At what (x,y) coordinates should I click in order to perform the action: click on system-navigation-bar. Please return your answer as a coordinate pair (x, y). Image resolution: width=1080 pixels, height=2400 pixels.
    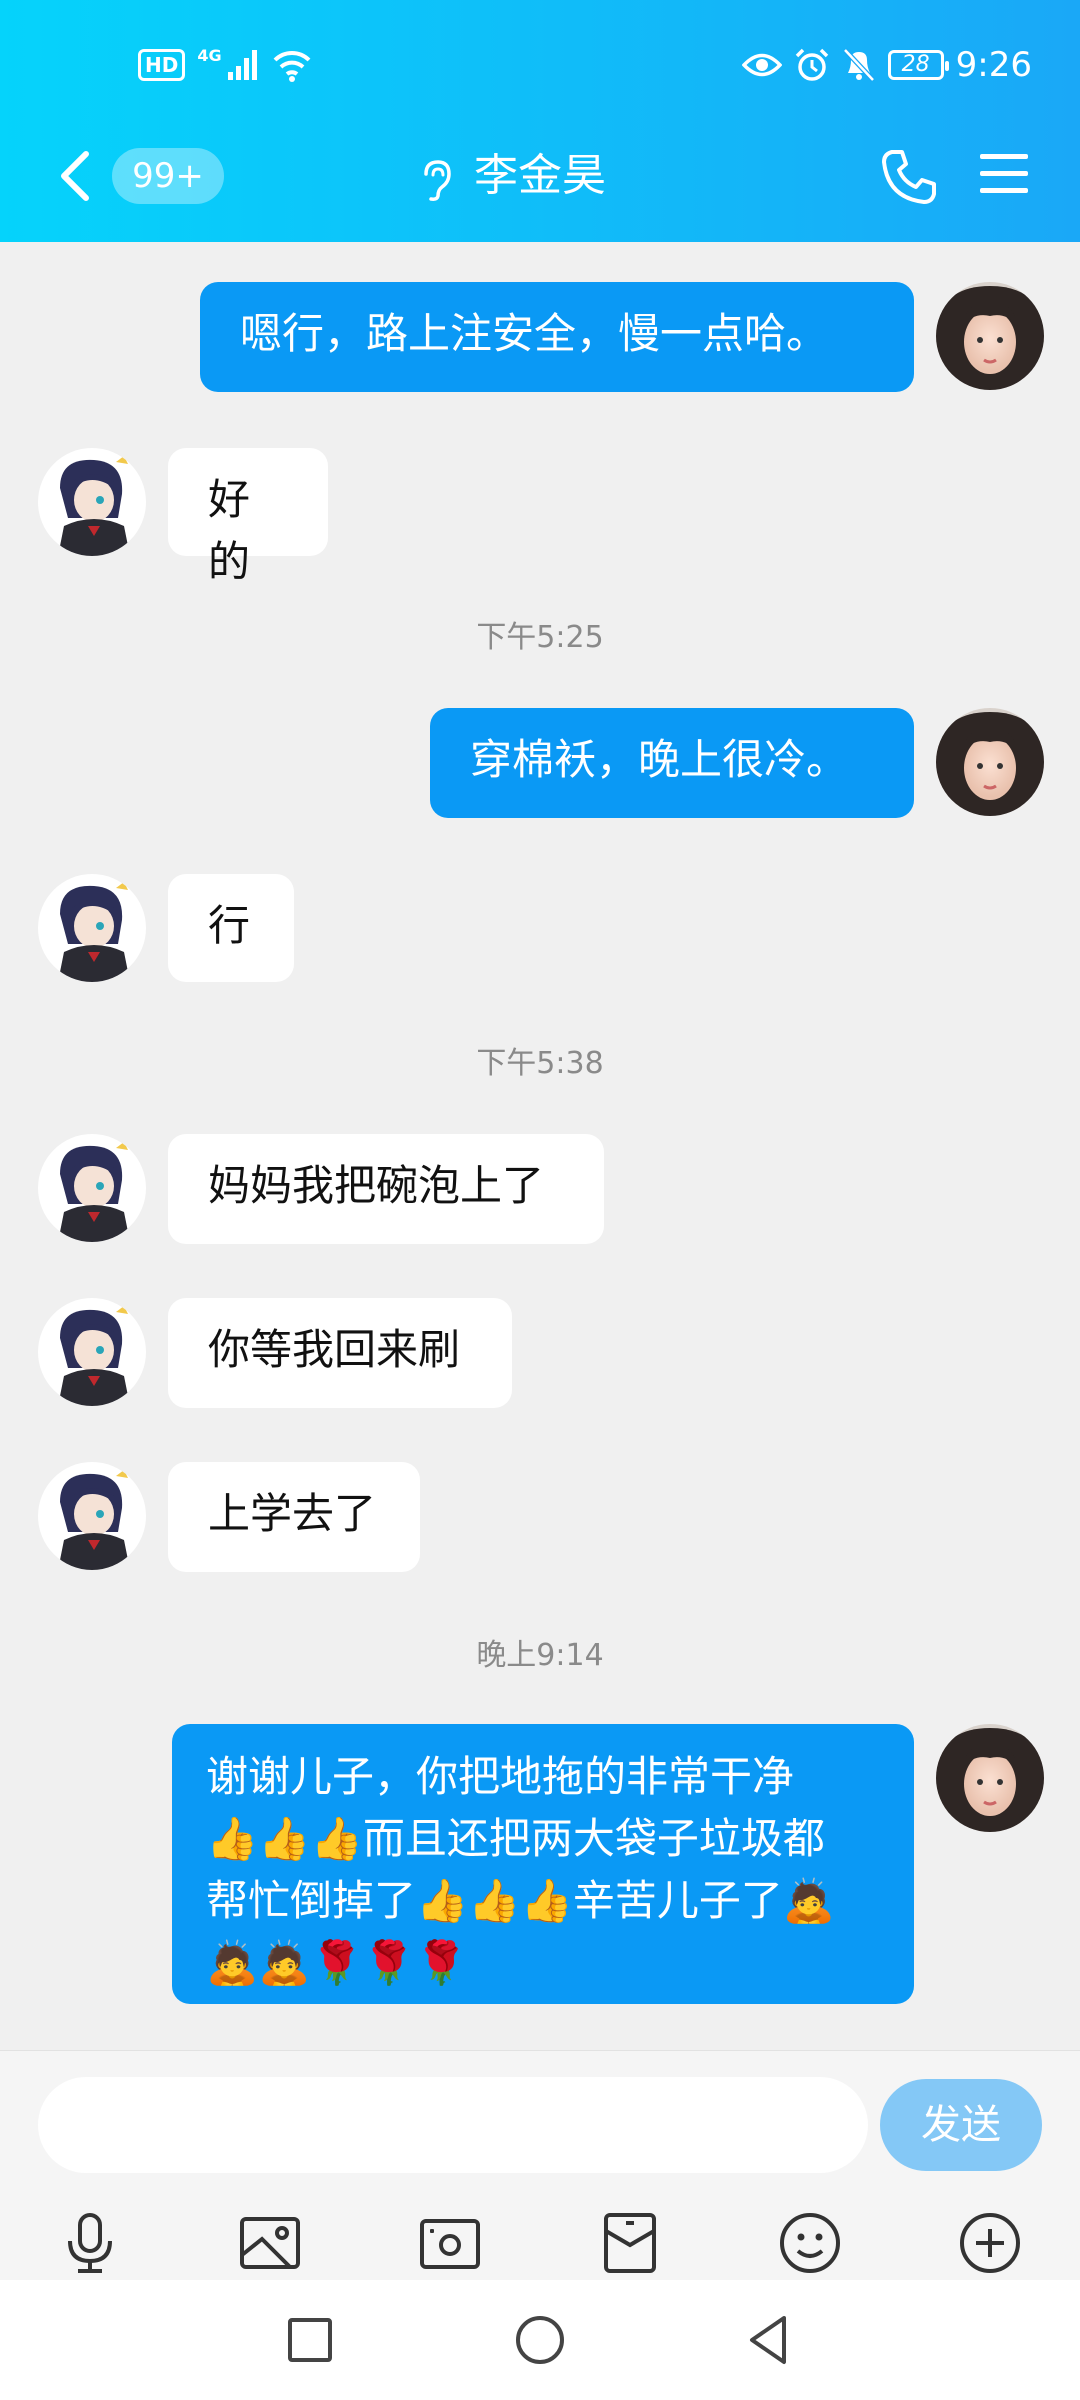
    Looking at the image, I should click on (540, 2340).